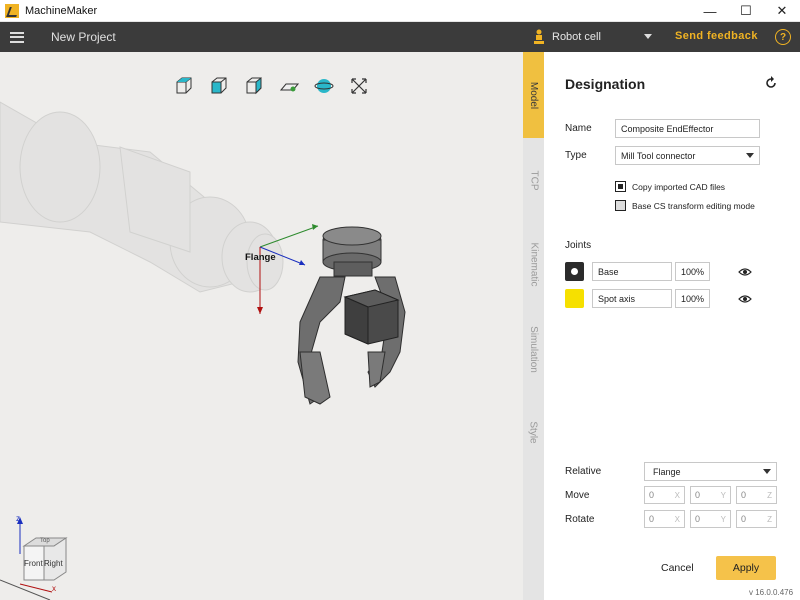 This screenshot has width=800, height=600. What do you see at coordinates (710, 471) in the screenshot?
I see `relative-select: Flange` at bounding box center [710, 471].